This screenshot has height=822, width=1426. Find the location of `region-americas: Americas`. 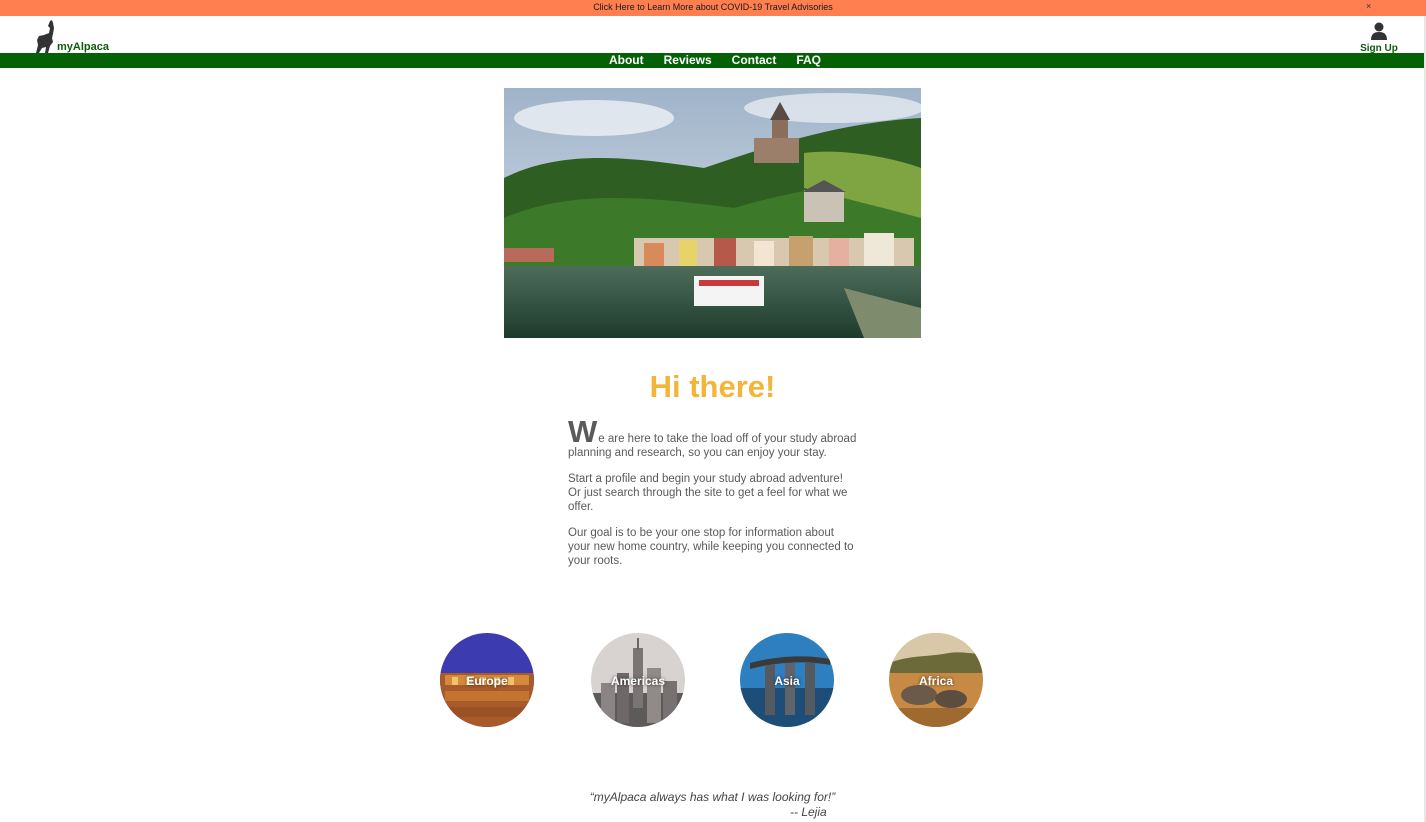

region-americas: Americas is located at coordinates (638, 680).